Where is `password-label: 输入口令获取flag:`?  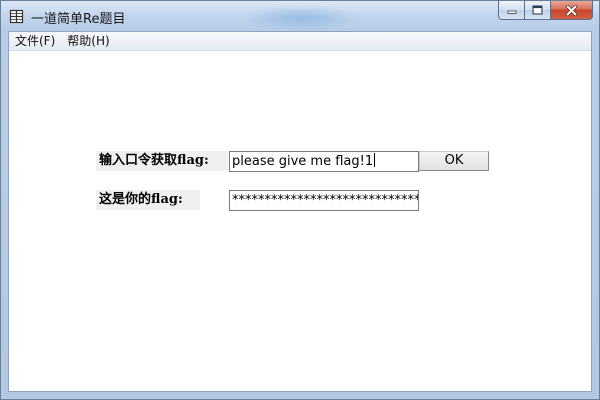
password-label: 输入口令获取flag: is located at coordinates (162, 161).